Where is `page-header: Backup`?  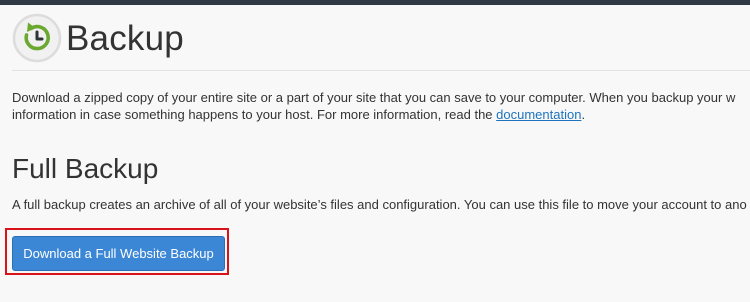 page-header: Backup is located at coordinates (98, 38).